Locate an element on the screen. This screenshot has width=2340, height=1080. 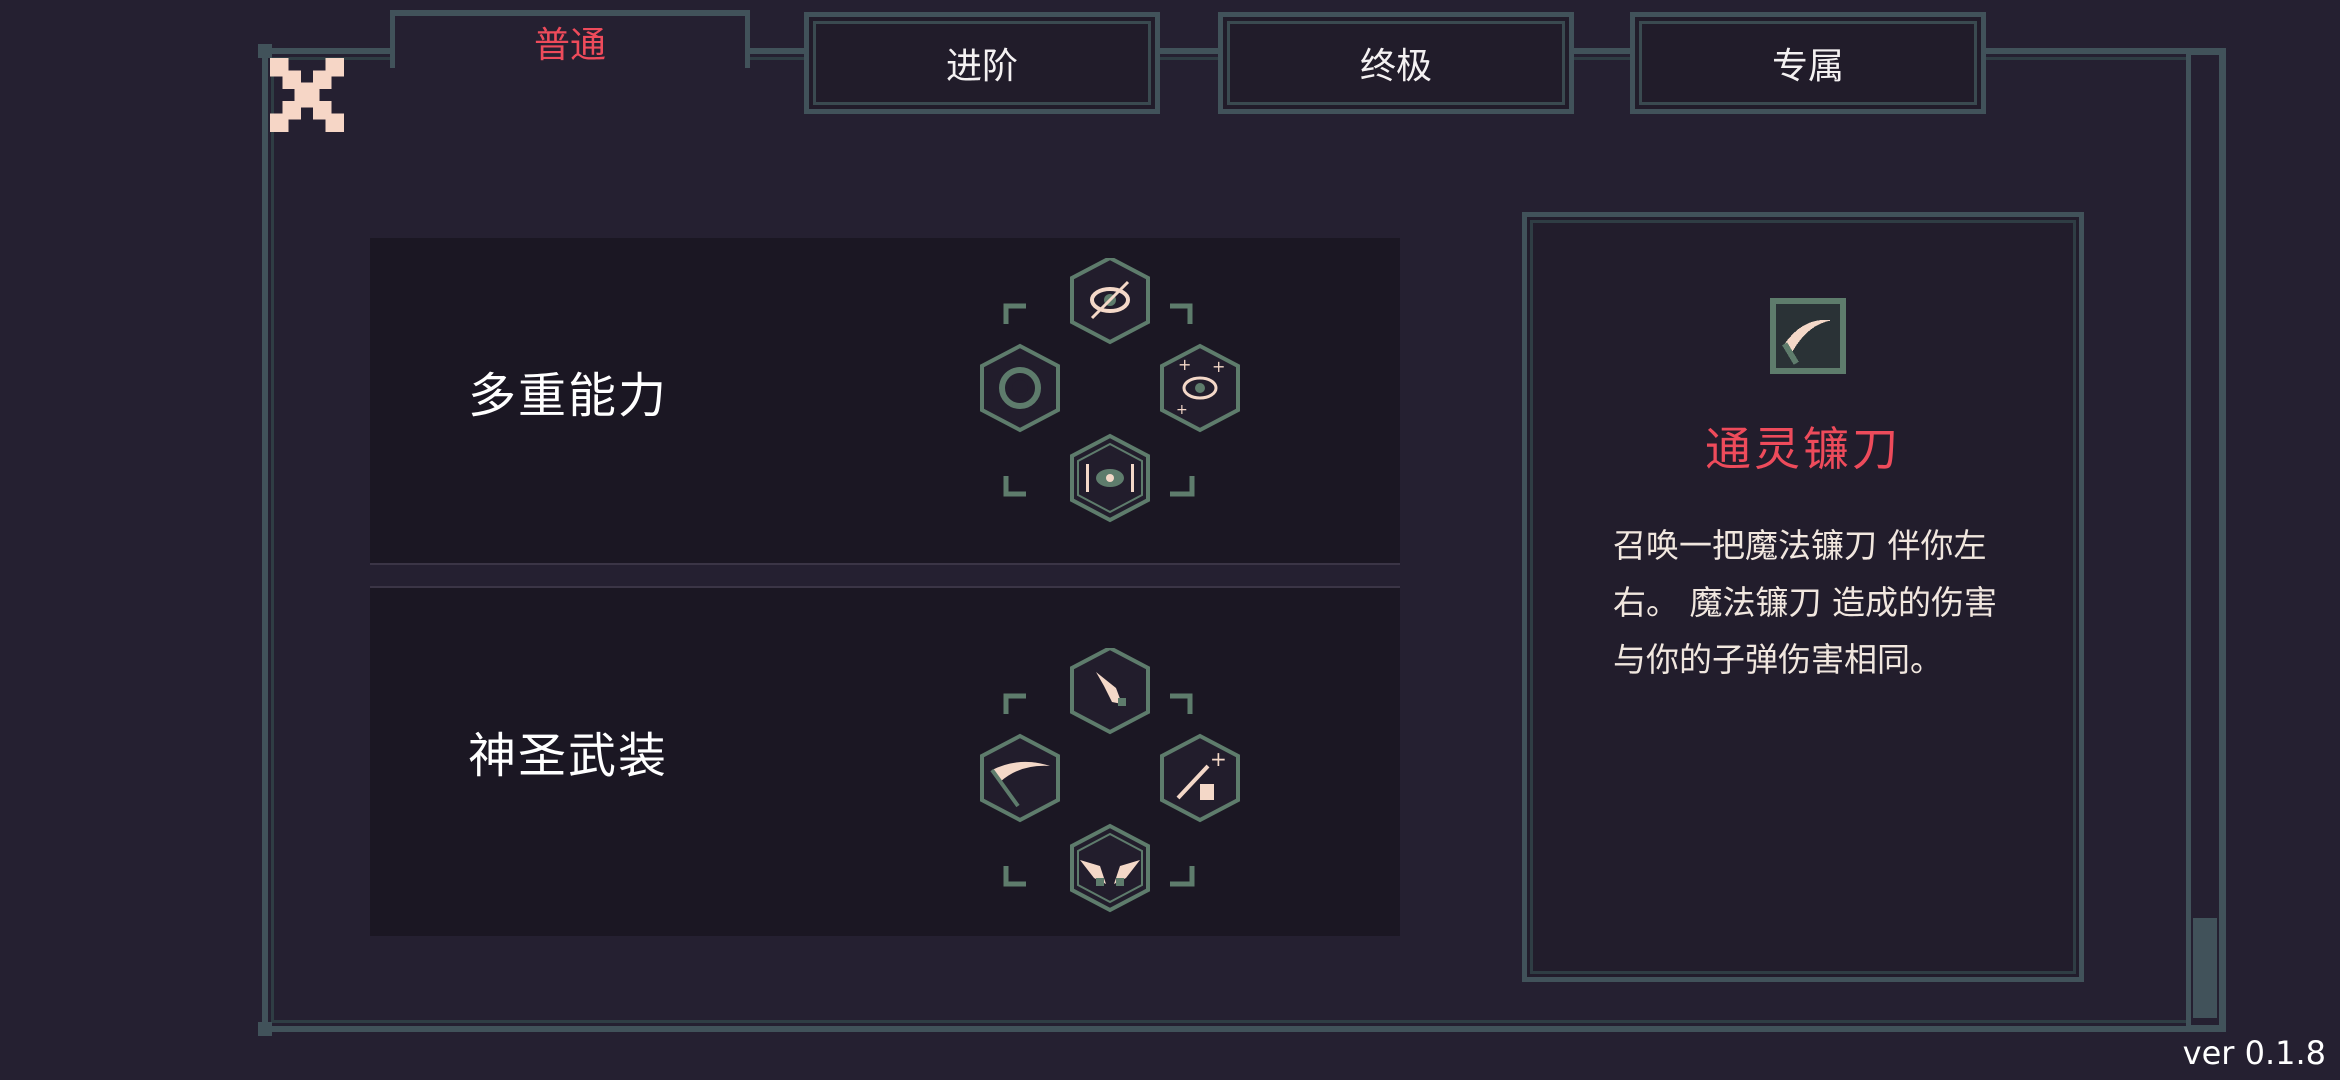
close-icon is located at coordinates (307, 95).